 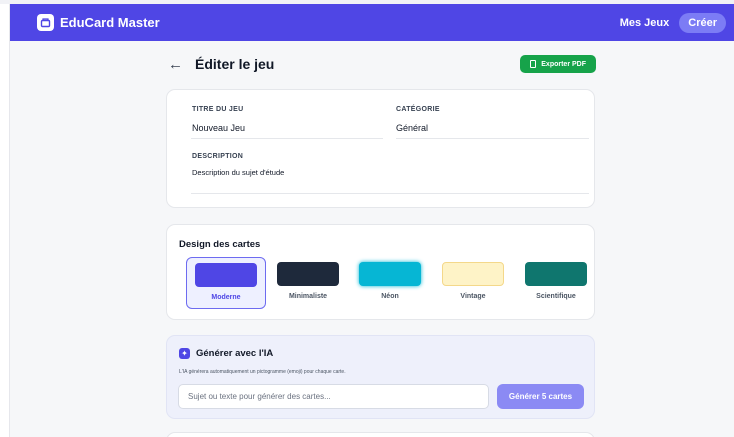 What do you see at coordinates (556, 296) in the screenshot?
I see `design-label: Scientifique` at bounding box center [556, 296].